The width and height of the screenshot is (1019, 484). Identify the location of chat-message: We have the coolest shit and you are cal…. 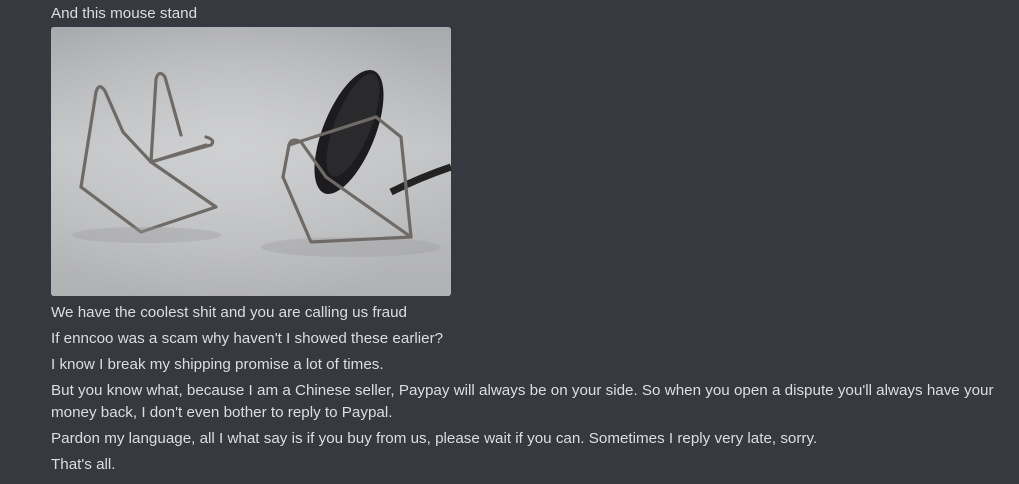
(229, 312).